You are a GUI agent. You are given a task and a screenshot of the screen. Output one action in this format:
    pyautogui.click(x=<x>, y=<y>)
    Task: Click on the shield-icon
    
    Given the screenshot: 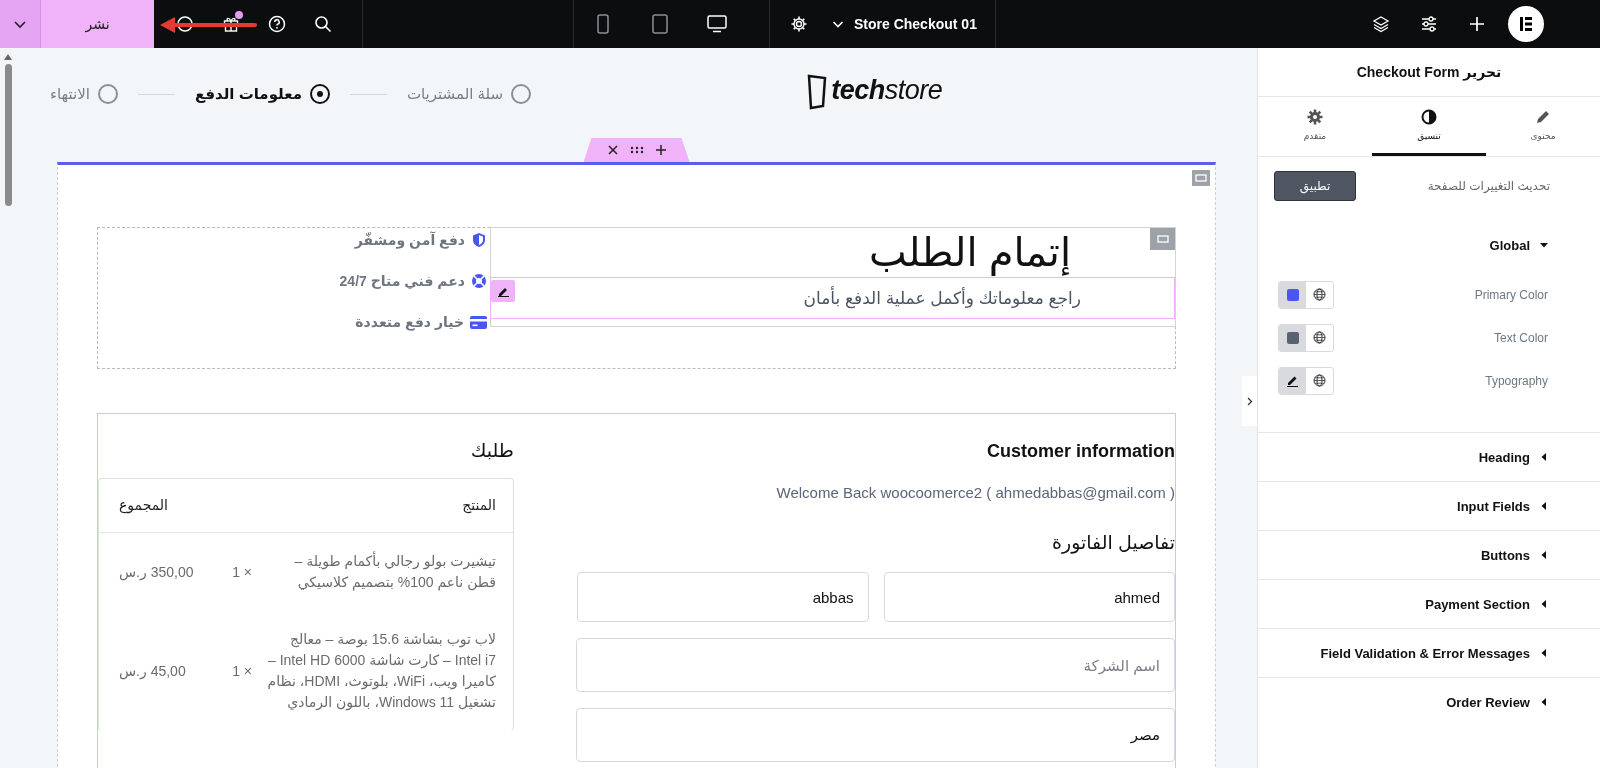 What is the action you would take?
    pyautogui.click(x=479, y=240)
    